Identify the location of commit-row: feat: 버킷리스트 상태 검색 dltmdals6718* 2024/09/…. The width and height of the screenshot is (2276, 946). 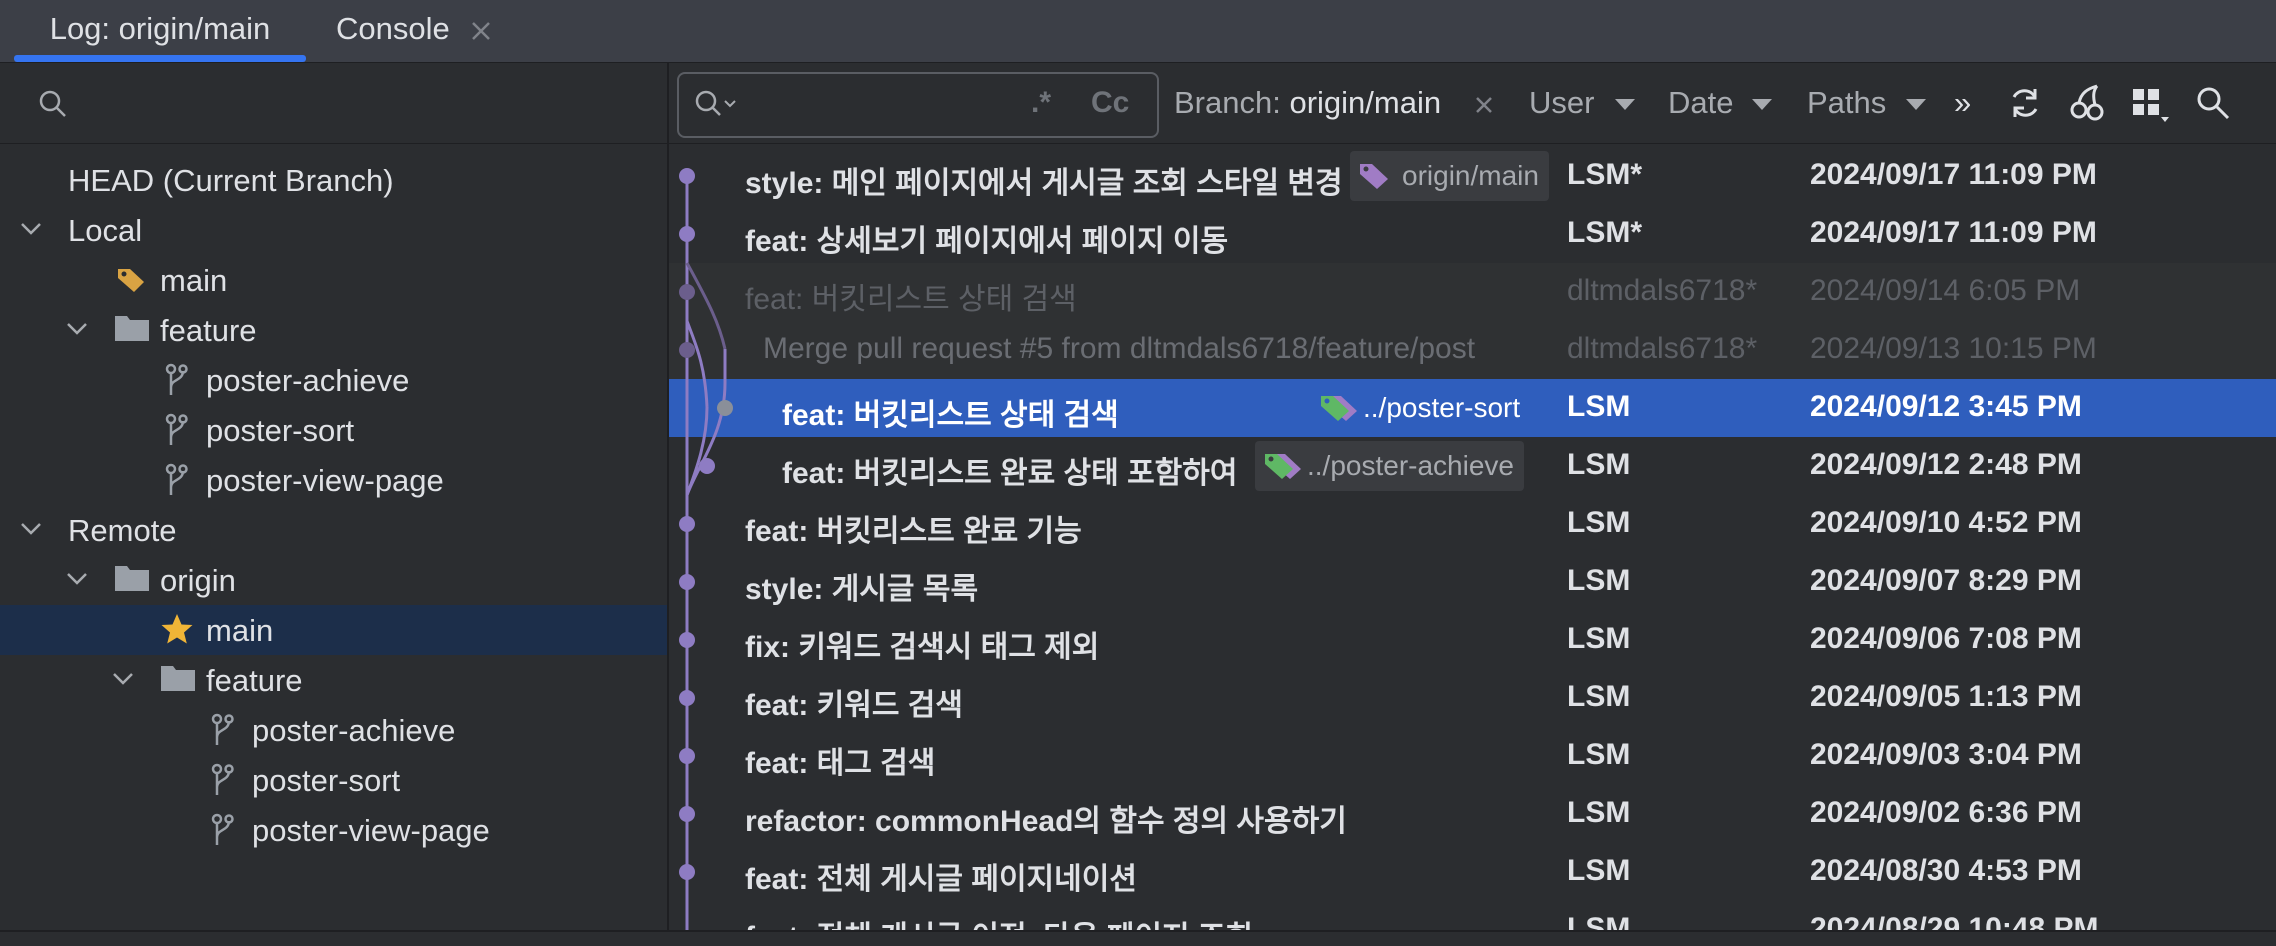
(1472, 292).